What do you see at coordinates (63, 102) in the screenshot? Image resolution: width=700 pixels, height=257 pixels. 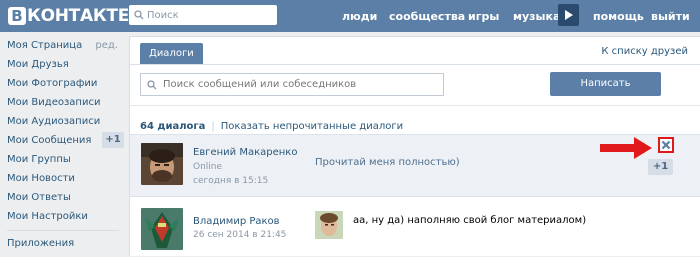 I see `sidebar-item-videos: Мои Видеозаписи` at bounding box center [63, 102].